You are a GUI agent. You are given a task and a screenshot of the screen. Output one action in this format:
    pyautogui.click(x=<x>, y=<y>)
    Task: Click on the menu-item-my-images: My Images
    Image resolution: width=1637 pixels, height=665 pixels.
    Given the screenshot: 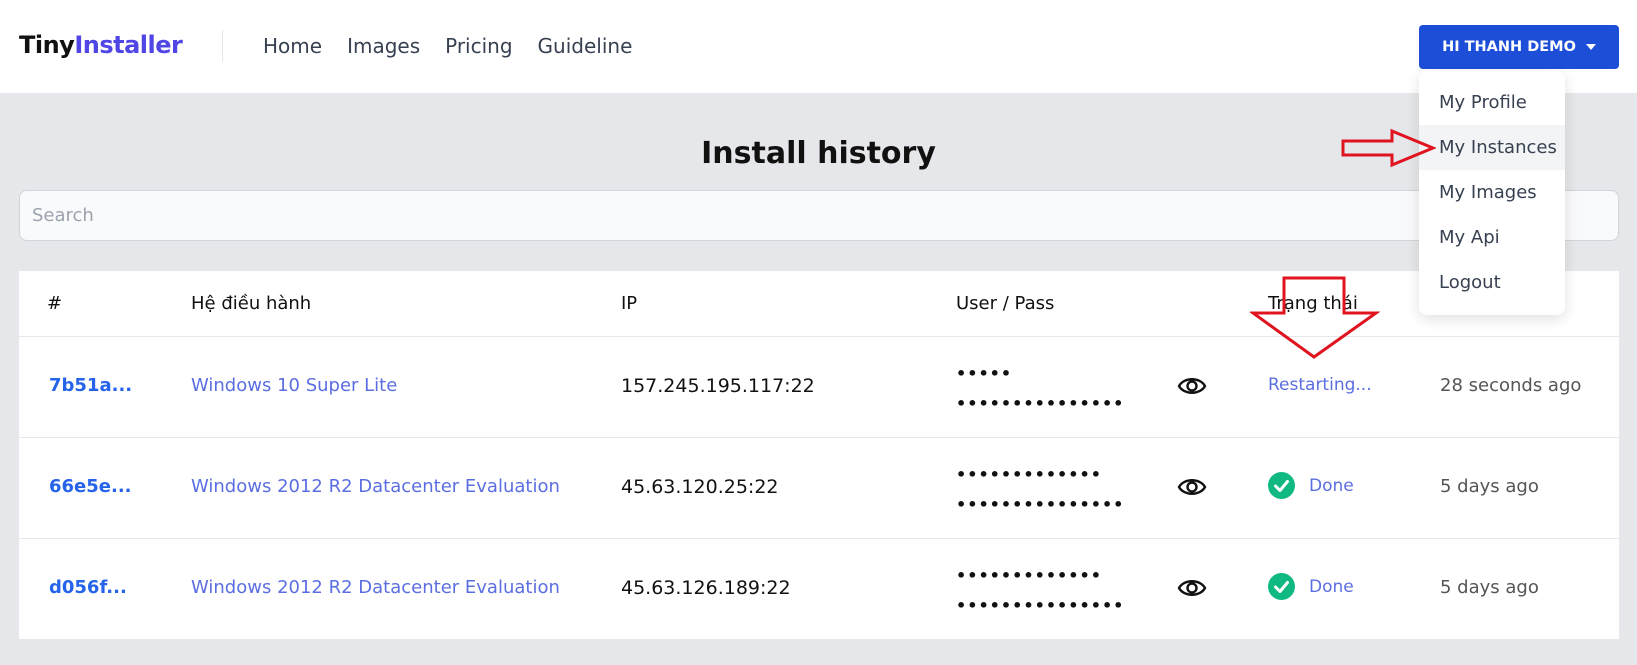 What is the action you would take?
    pyautogui.click(x=1492, y=192)
    